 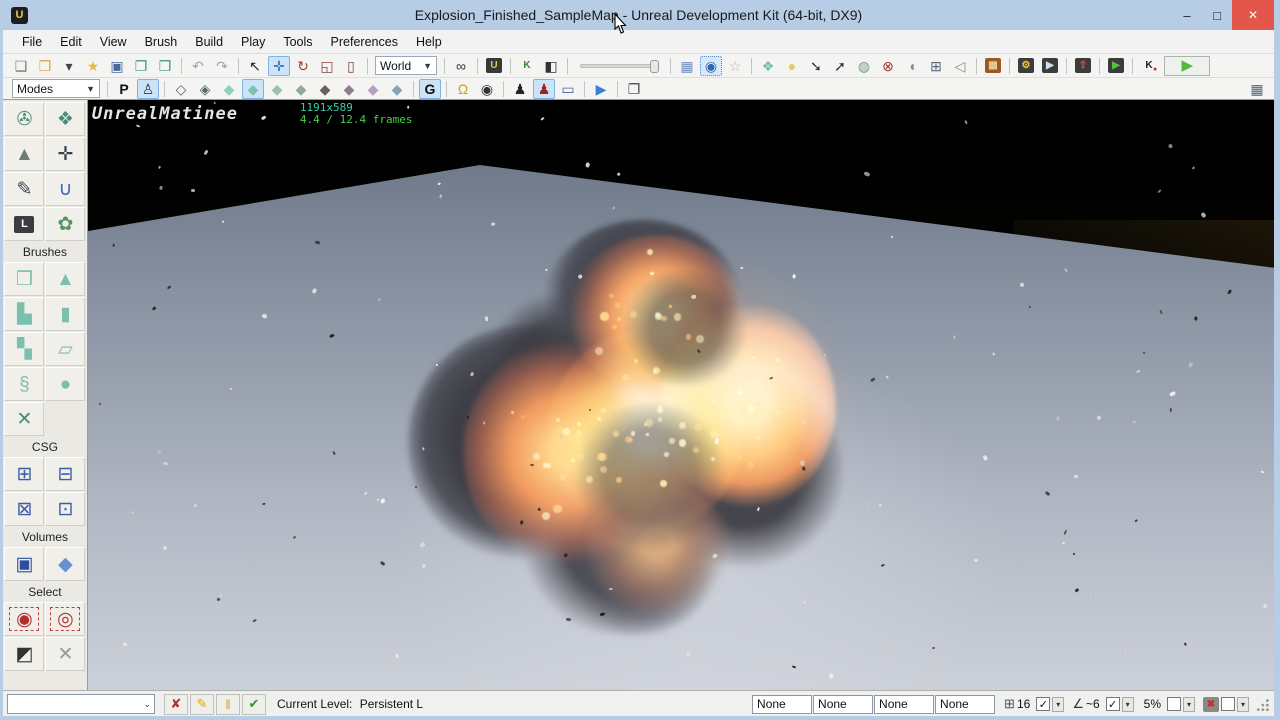 What do you see at coordinates (634, 89) in the screenshot?
I see `maximize-viewport-button: ❐` at bounding box center [634, 89].